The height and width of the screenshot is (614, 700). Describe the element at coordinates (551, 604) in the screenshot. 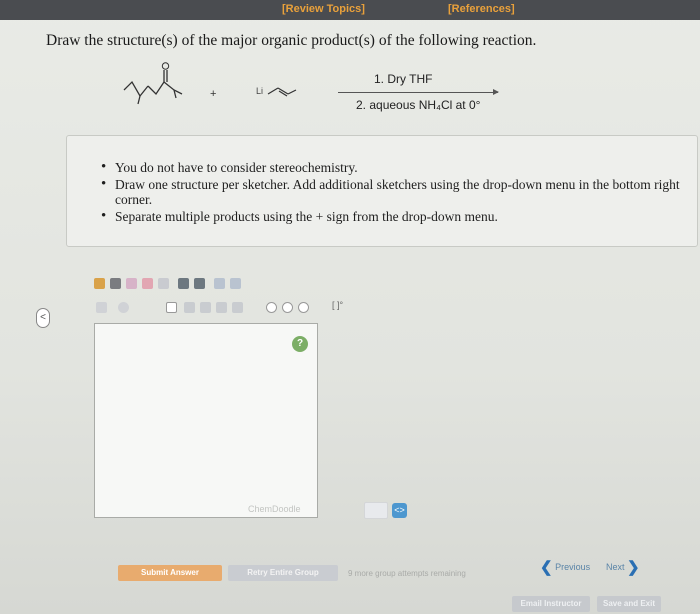

I see `email-instructor-button: Email Instructor` at that location.